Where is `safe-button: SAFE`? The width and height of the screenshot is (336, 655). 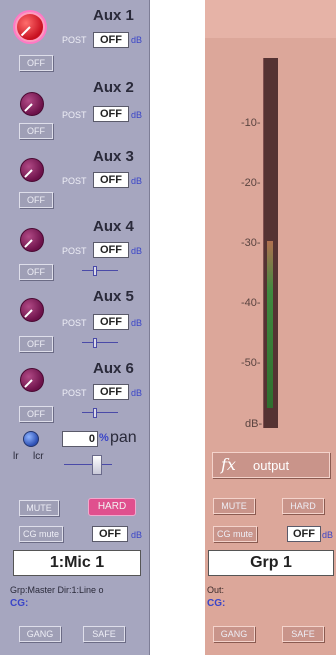 safe-button: SAFE is located at coordinates (104, 634).